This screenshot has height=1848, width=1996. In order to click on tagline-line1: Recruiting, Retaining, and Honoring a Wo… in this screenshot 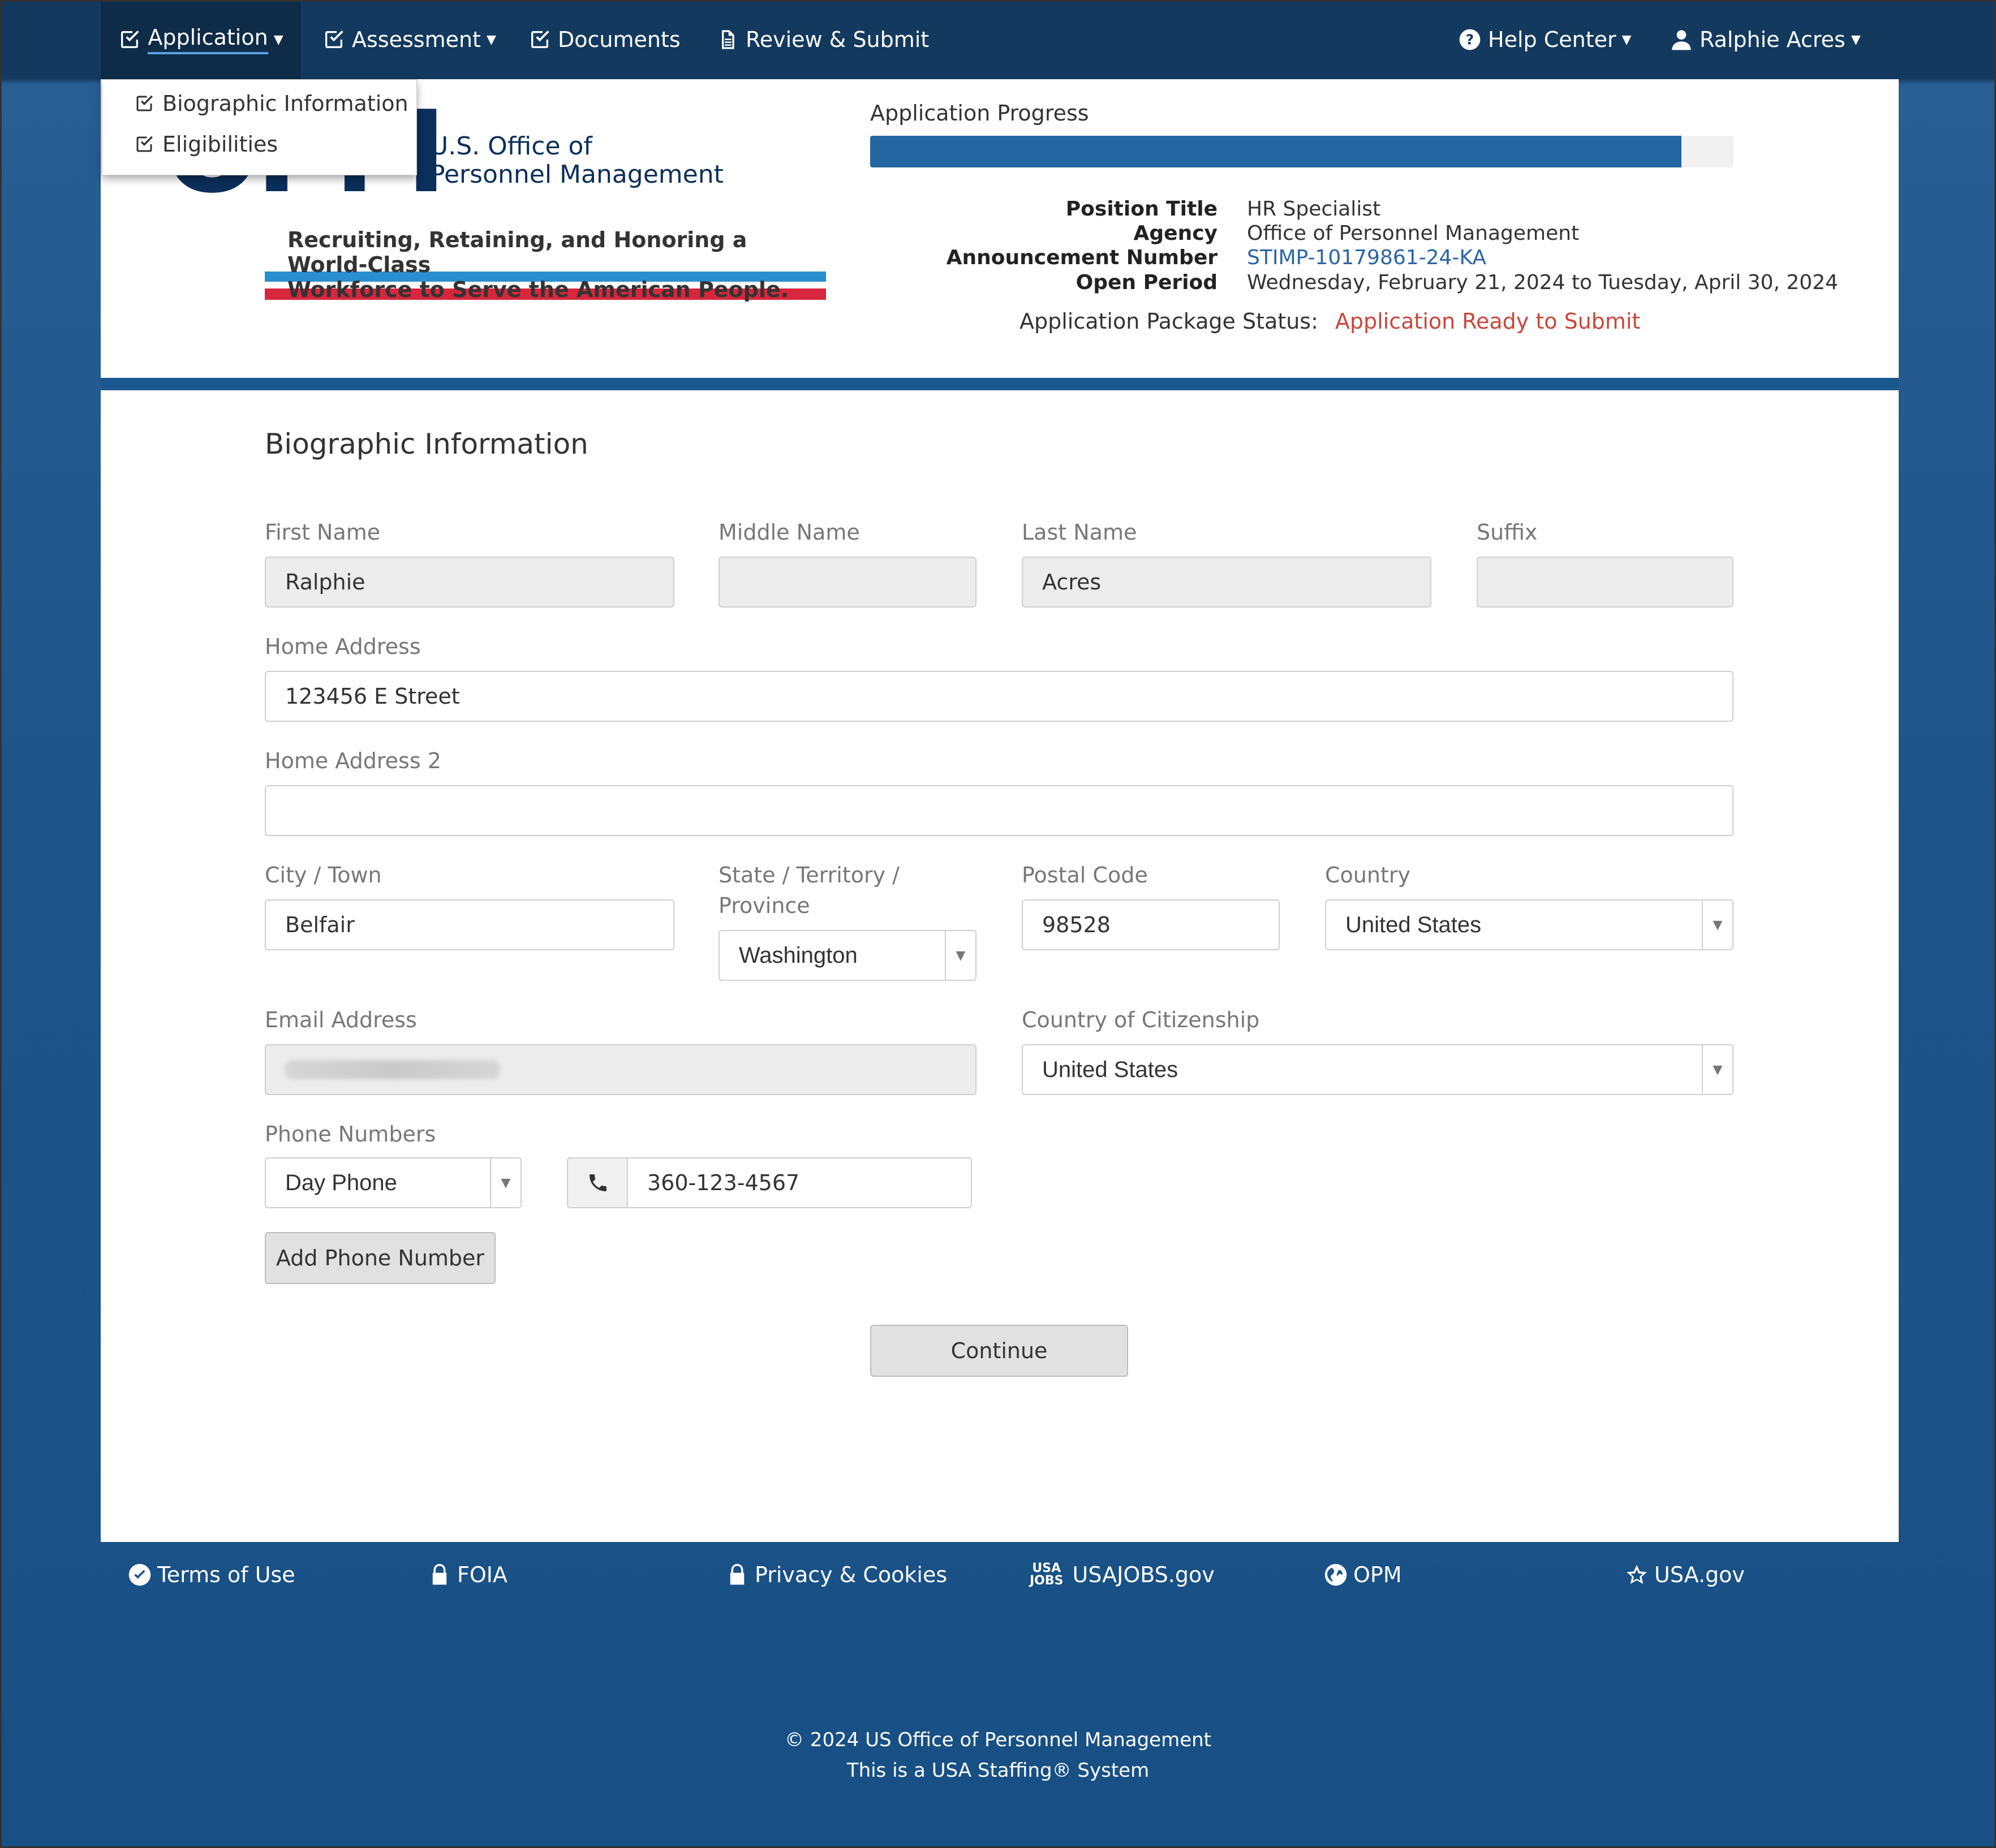, I will do `click(517, 252)`.